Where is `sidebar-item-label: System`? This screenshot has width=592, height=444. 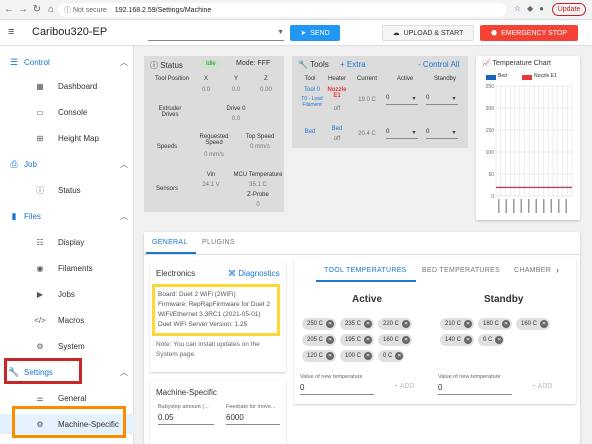
sidebar-item-label: System is located at coordinates (71, 346).